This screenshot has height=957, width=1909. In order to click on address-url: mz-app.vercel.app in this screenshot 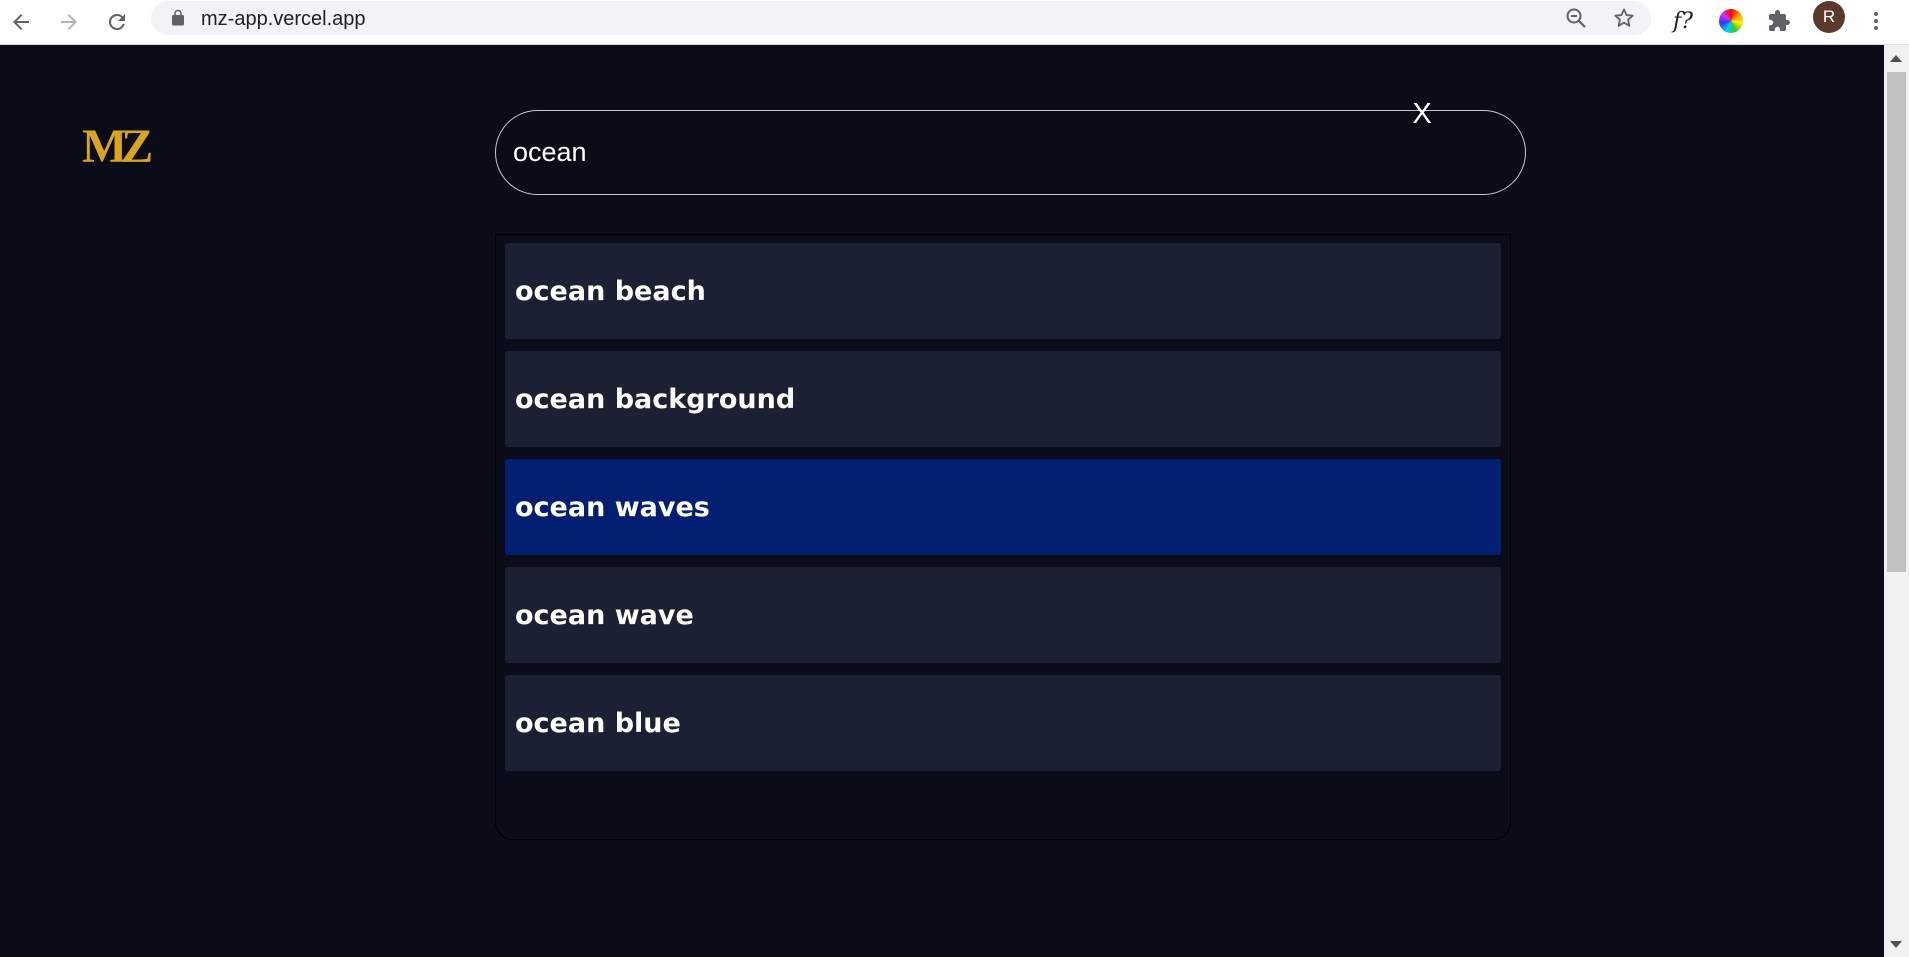, I will do `click(283, 19)`.